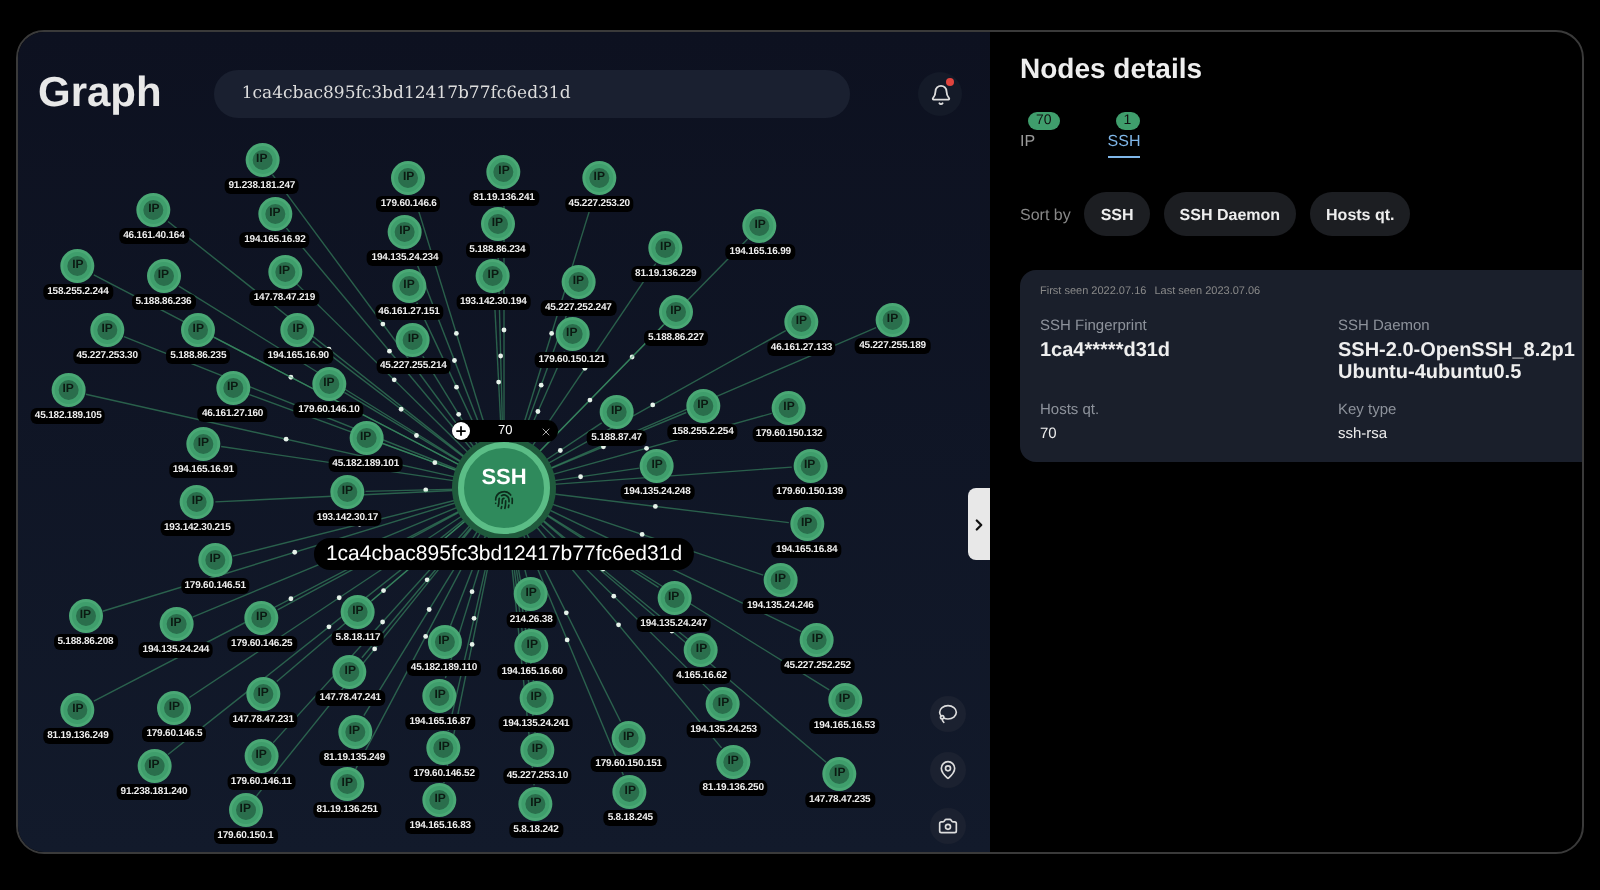  What do you see at coordinates (1360, 214) in the screenshot?
I see `sort-chip: Hosts qt.` at bounding box center [1360, 214].